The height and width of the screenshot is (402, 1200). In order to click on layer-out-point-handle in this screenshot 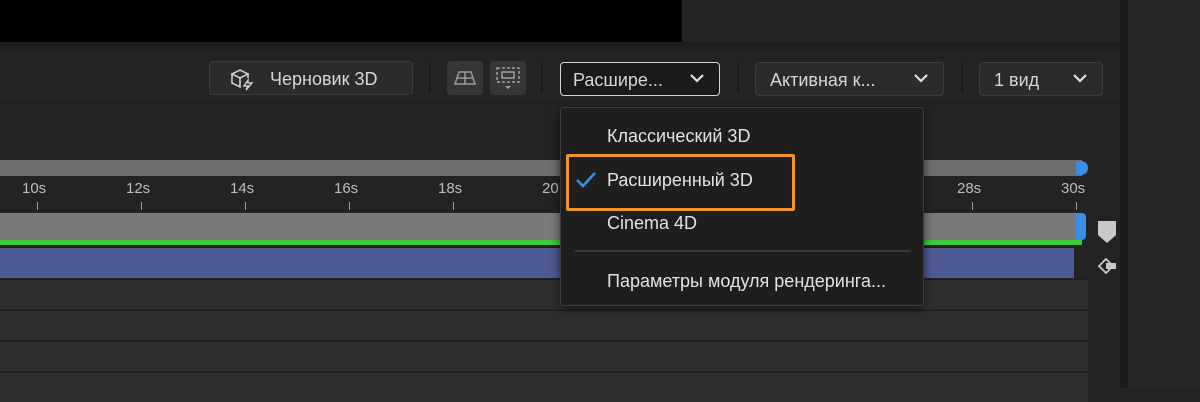, I will do `click(1081, 226)`.